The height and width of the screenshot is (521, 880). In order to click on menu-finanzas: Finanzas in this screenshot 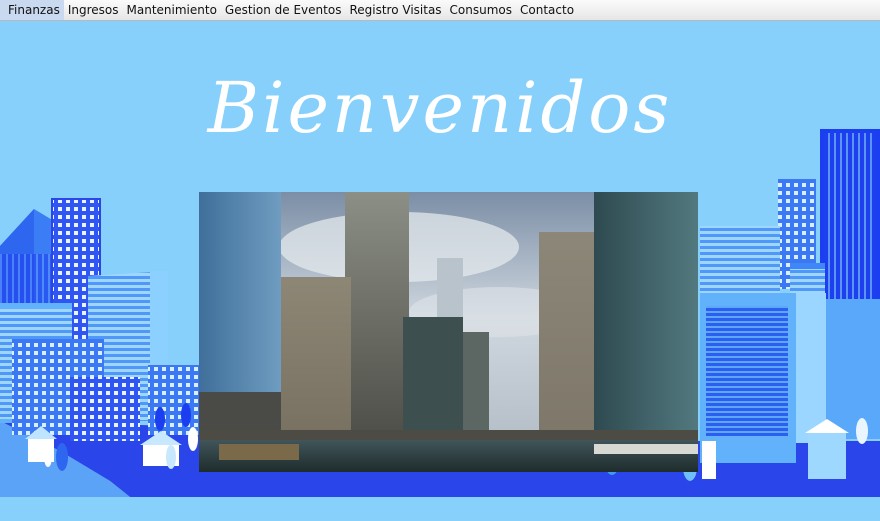, I will do `click(32, 10)`.